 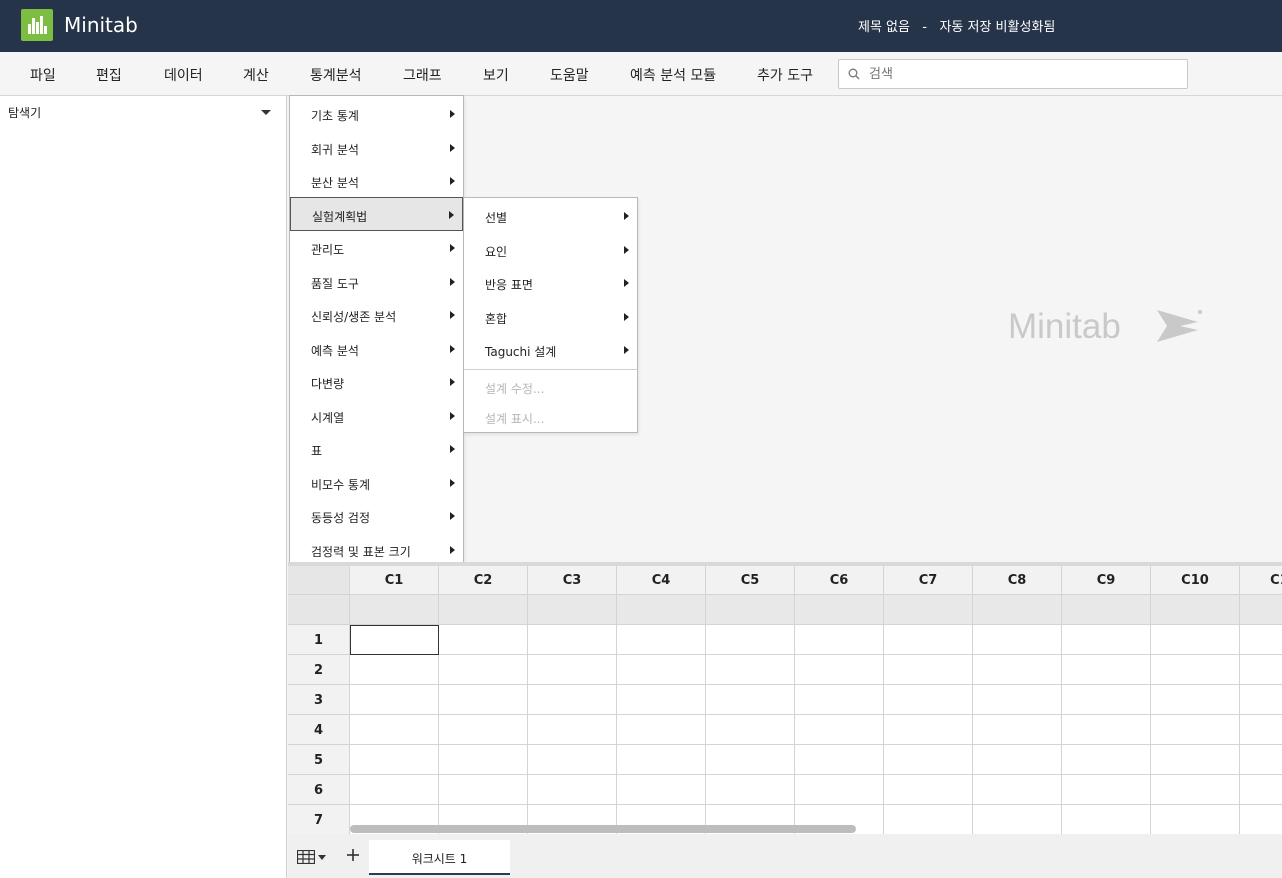 What do you see at coordinates (376, 382) in the screenshot?
I see `stat-menu-item-multivariate: 다변량` at bounding box center [376, 382].